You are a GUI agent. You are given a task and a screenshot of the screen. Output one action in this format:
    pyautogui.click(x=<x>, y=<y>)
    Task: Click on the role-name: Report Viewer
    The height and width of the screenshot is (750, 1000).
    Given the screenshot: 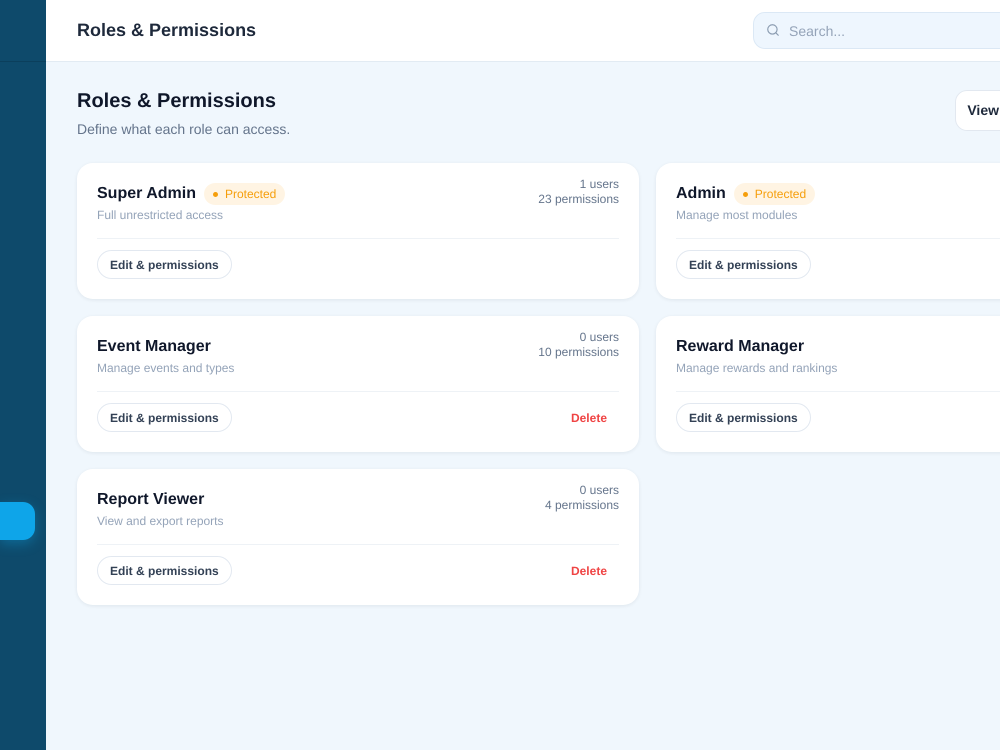 What is the action you would take?
    pyautogui.click(x=150, y=500)
    